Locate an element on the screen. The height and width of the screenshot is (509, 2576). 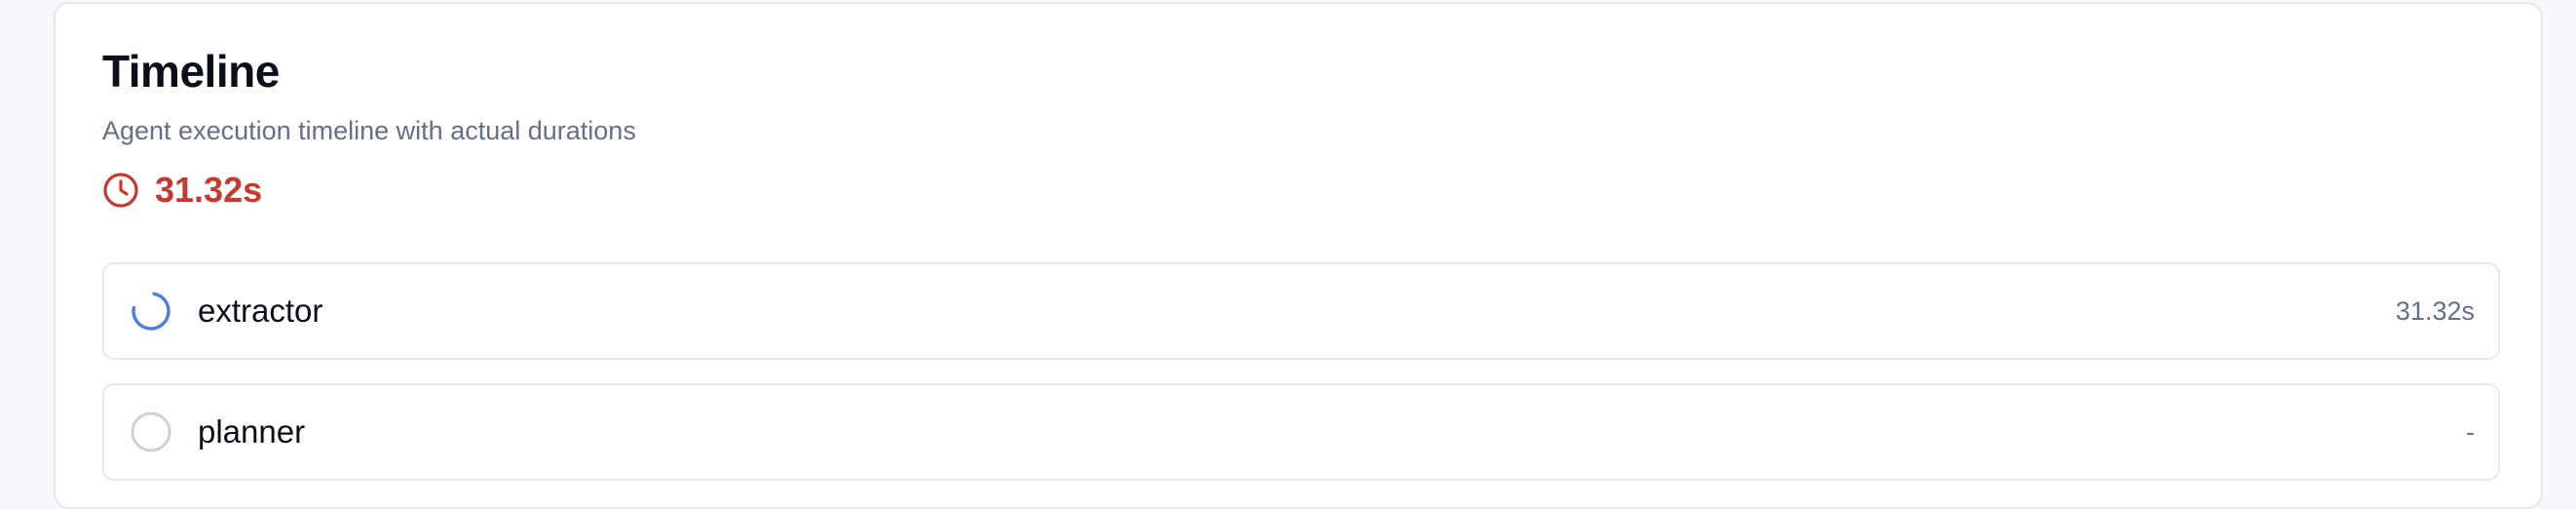
total-duration-value: 31.32s is located at coordinates (209, 190).